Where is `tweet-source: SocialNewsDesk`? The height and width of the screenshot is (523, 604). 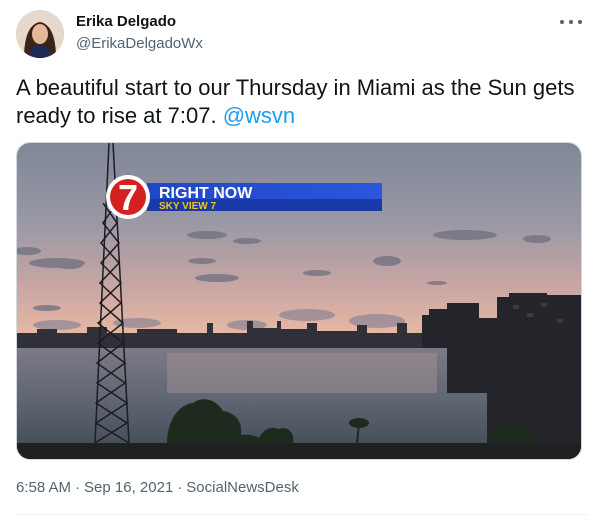
tweet-source: SocialNewsDesk is located at coordinates (242, 487).